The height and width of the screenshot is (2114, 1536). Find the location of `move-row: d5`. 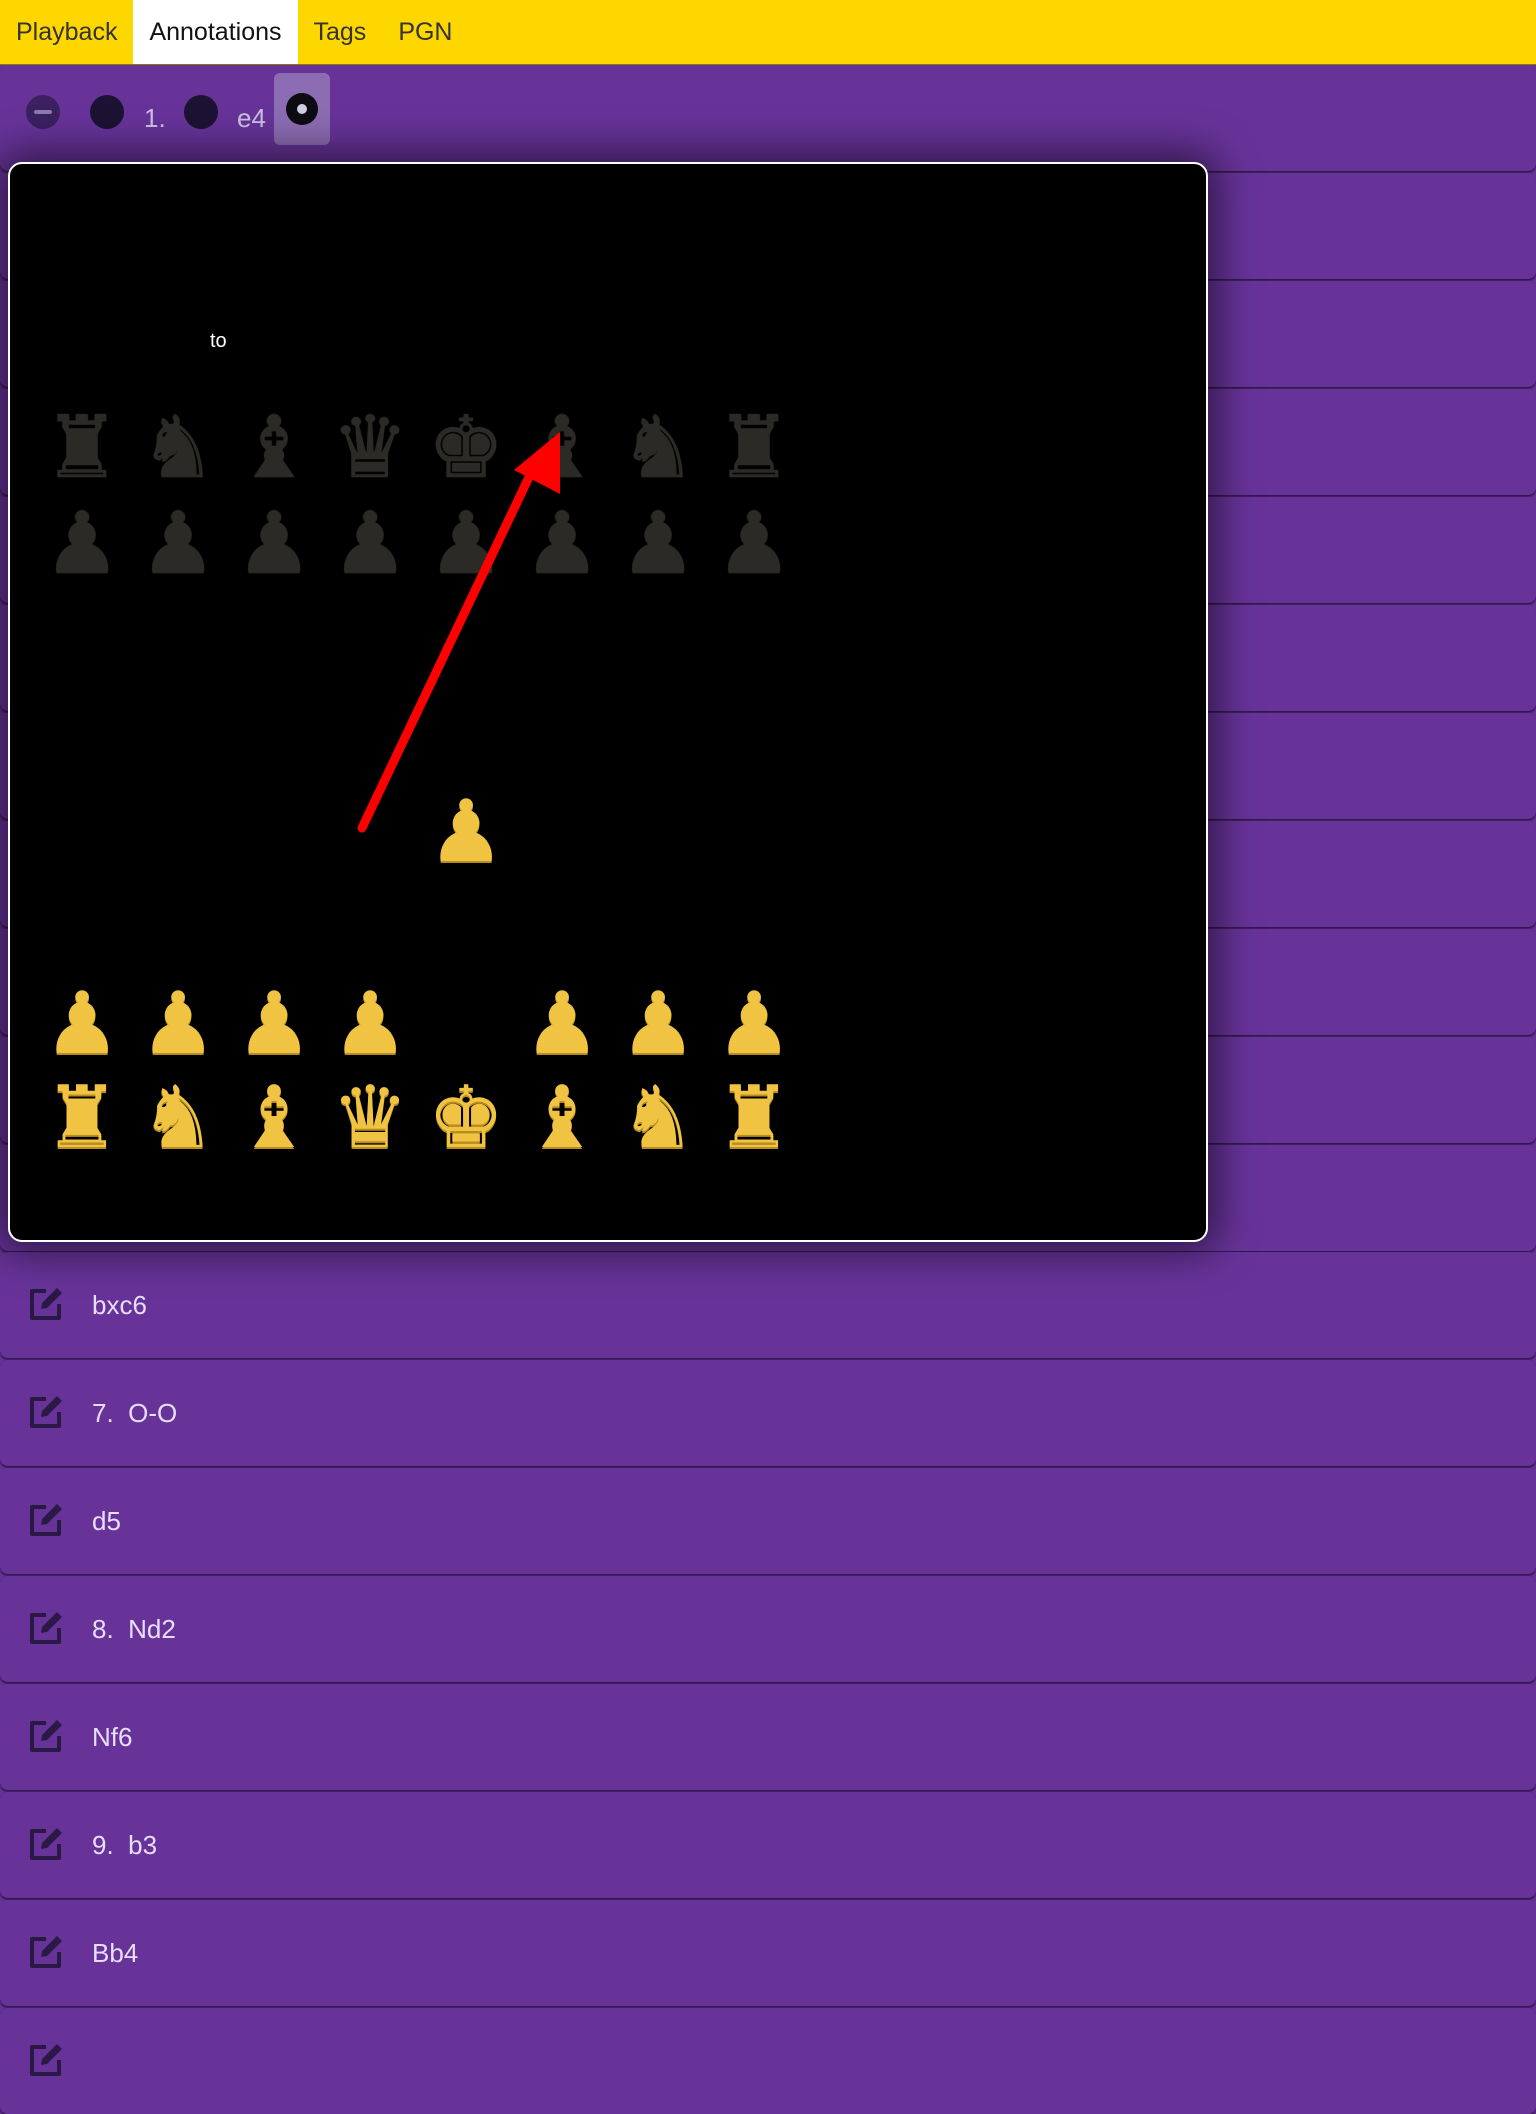

move-row: d5 is located at coordinates (768, 1521).